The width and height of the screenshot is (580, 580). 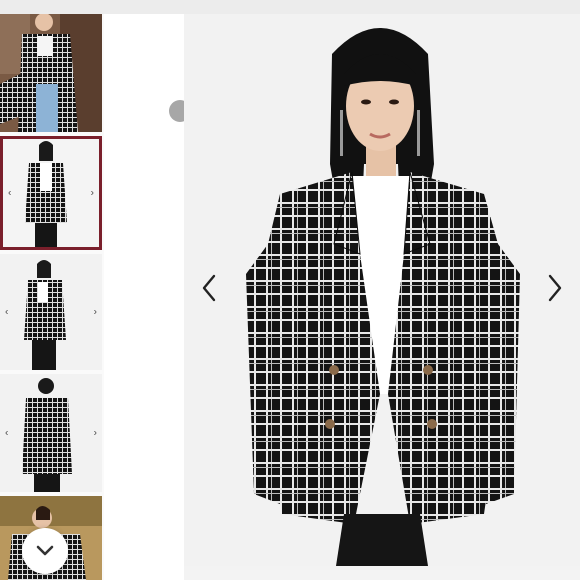 What do you see at coordinates (144, 297) in the screenshot?
I see `gallery-gutter` at bounding box center [144, 297].